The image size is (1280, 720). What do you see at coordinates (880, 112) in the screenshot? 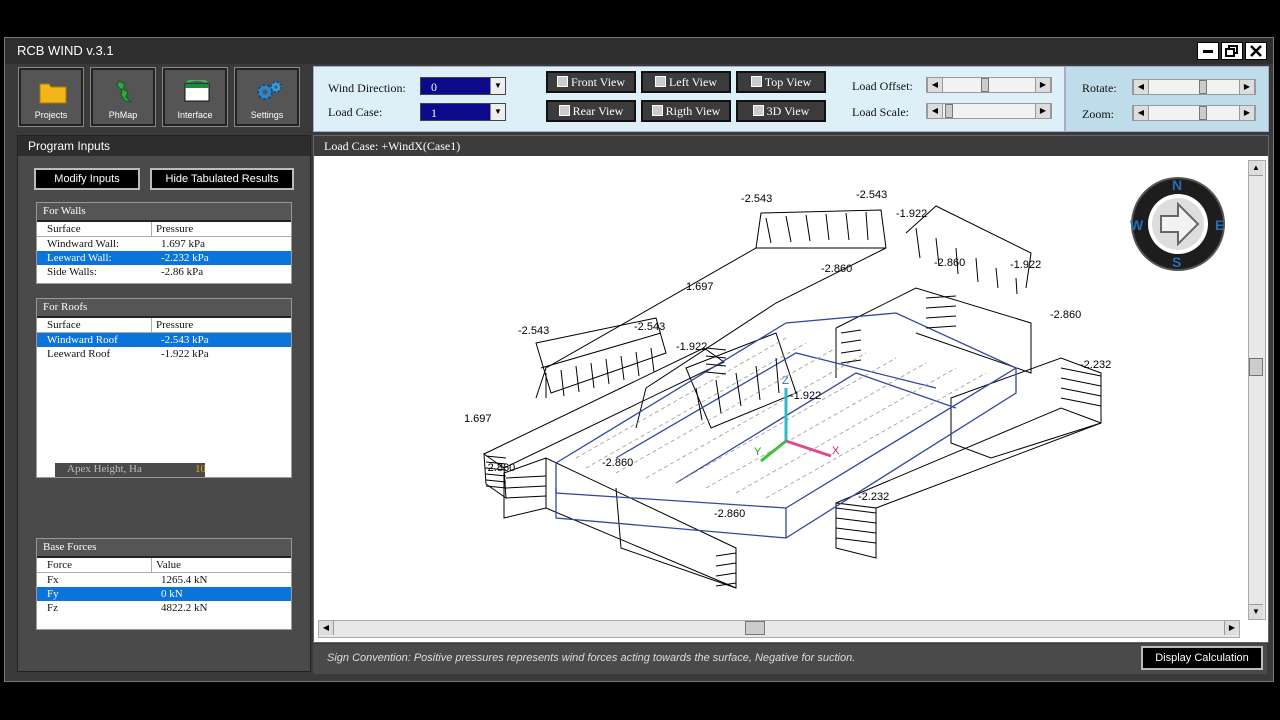
I see `load-scale-label: Load Scale:` at bounding box center [880, 112].